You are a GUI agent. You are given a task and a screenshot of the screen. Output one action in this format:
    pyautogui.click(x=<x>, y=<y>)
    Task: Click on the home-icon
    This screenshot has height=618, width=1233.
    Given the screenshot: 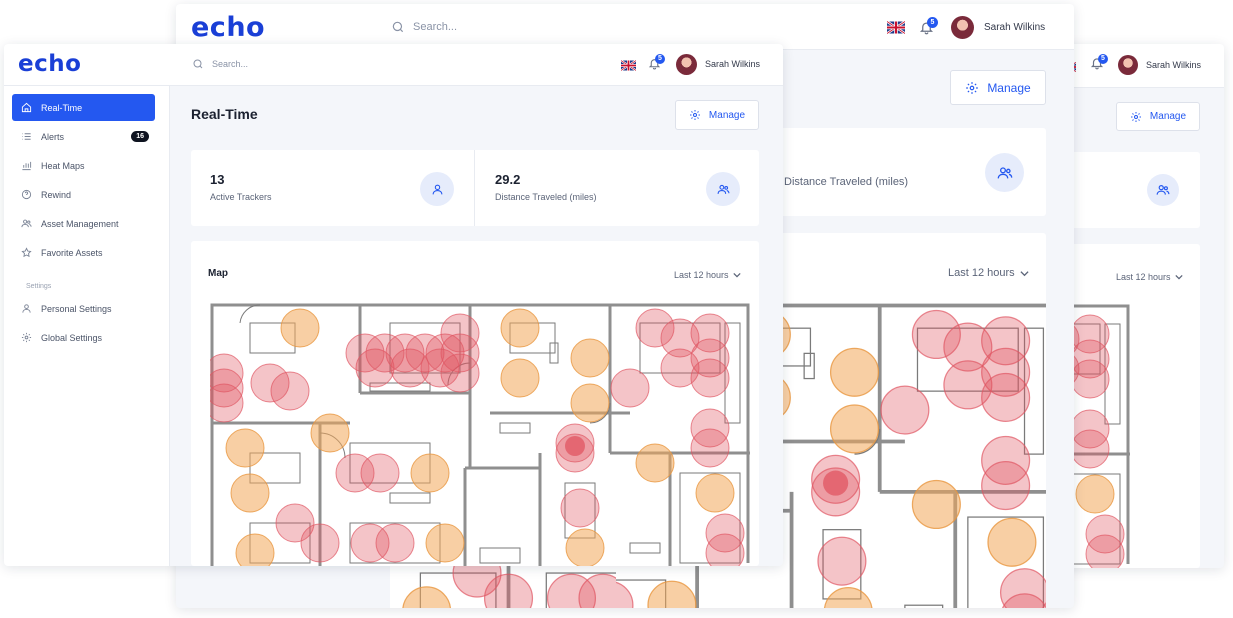 What is the action you would take?
    pyautogui.click(x=26, y=107)
    